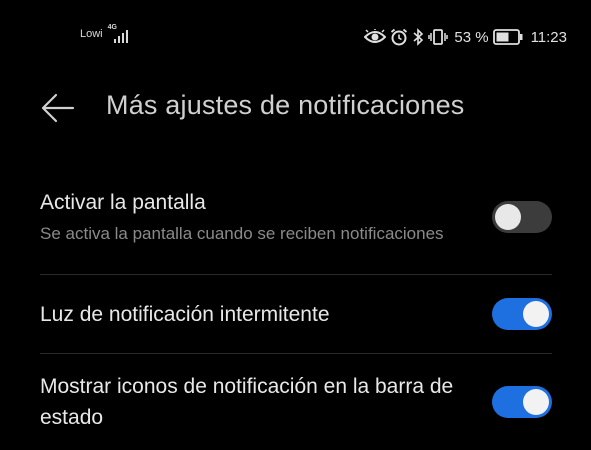  Describe the element at coordinates (522, 314) in the screenshot. I see `notification-light-toggle` at that location.